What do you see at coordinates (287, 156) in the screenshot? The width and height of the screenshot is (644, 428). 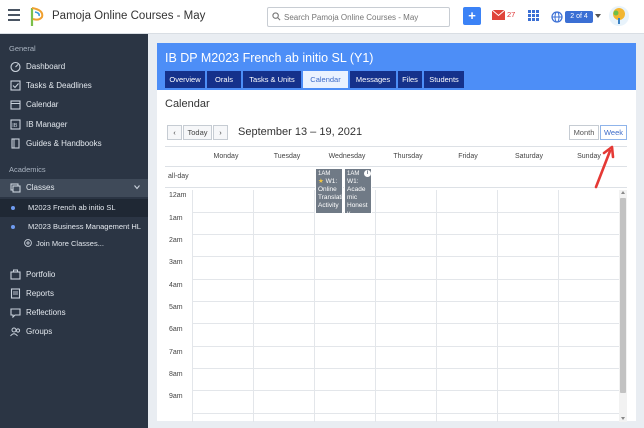 I see `day-header-tuesday: Tuesday` at bounding box center [287, 156].